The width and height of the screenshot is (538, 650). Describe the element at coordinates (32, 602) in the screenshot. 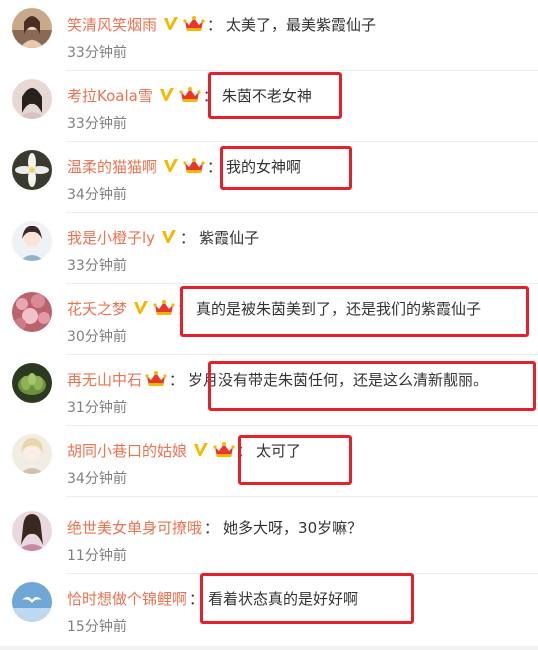

I see `sky-bird-avatar` at that location.